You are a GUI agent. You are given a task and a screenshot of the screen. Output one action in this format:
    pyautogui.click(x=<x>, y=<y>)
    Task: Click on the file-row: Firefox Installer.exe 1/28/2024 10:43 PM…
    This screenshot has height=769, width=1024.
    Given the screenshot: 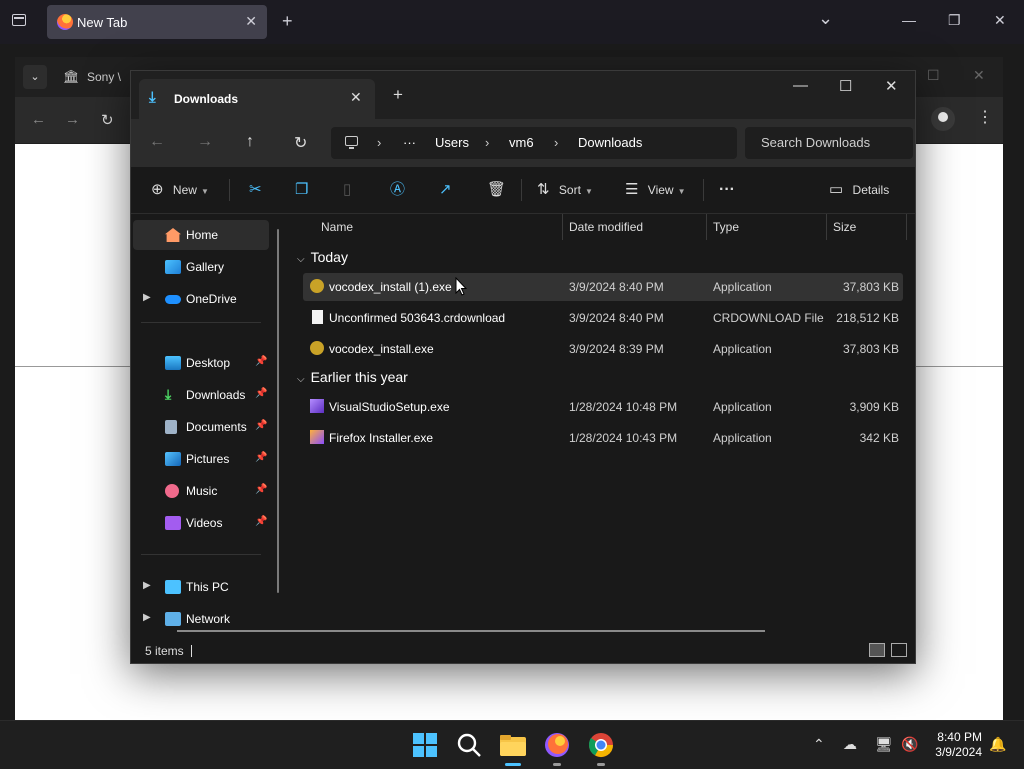 What is the action you would take?
    pyautogui.click(x=603, y=438)
    